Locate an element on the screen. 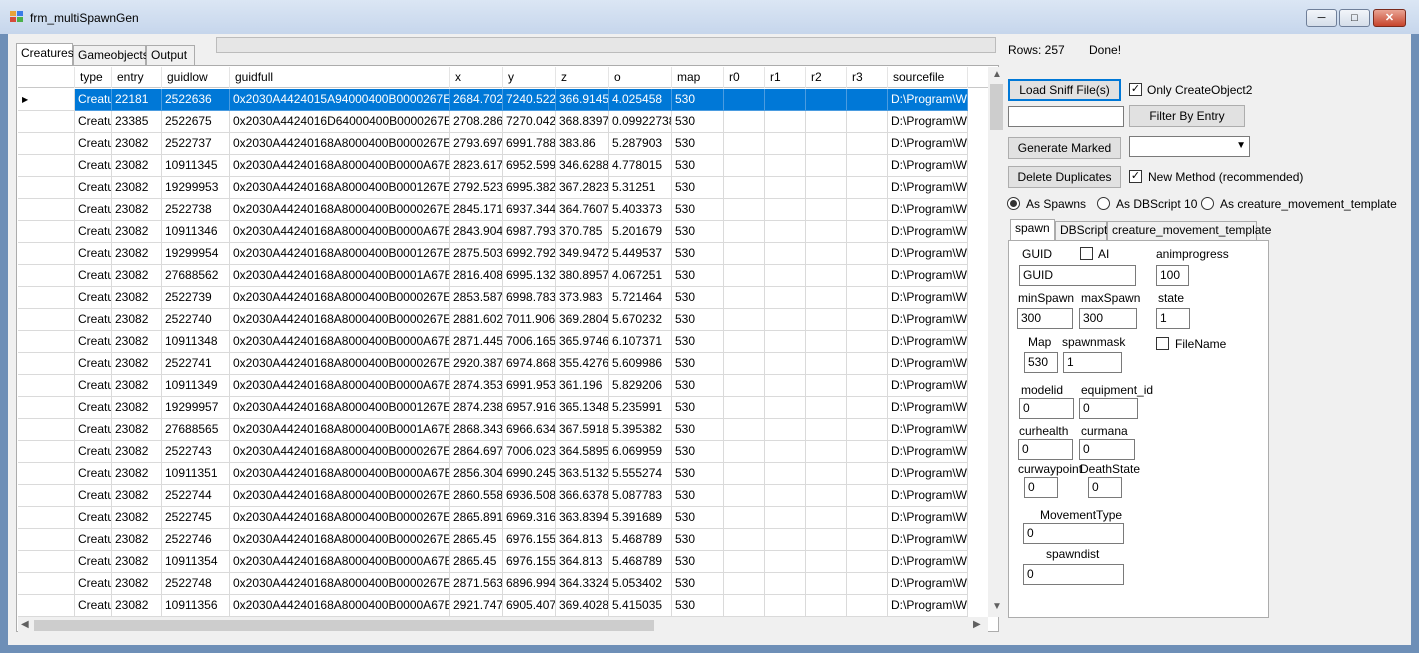 The image size is (1419, 653). cell-z: 361.196 is located at coordinates (582, 386).